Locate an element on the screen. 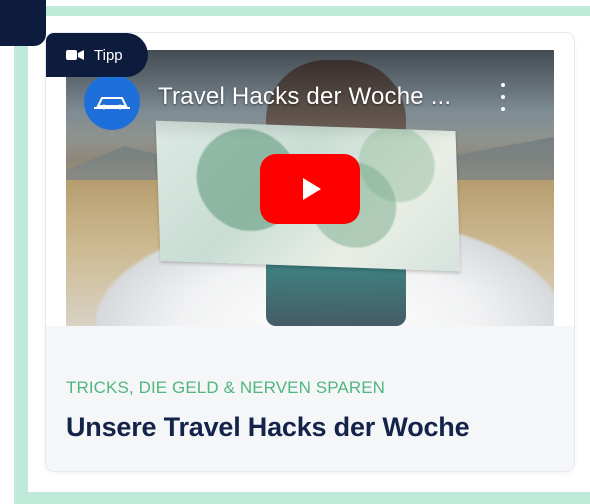 The width and height of the screenshot is (590, 504). car-logo-icon is located at coordinates (112, 102).